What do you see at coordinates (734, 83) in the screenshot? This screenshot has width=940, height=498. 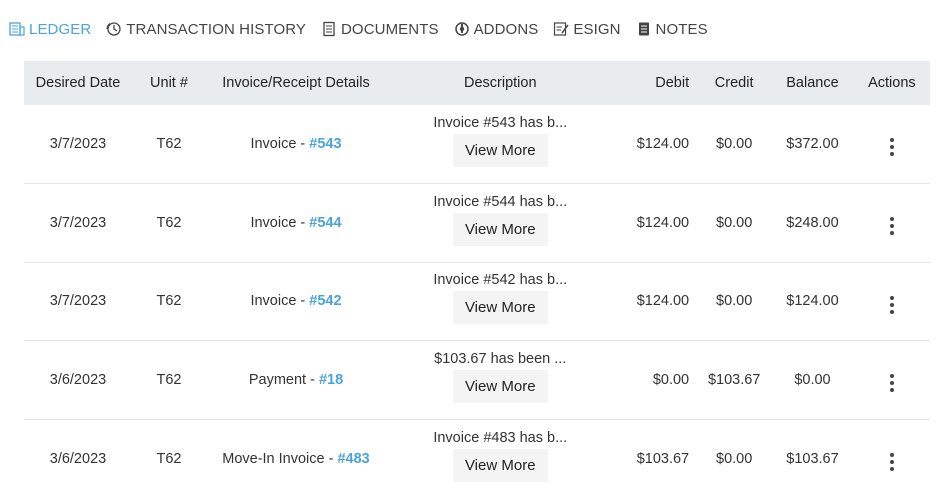 I see `header-credit: Credit` at bounding box center [734, 83].